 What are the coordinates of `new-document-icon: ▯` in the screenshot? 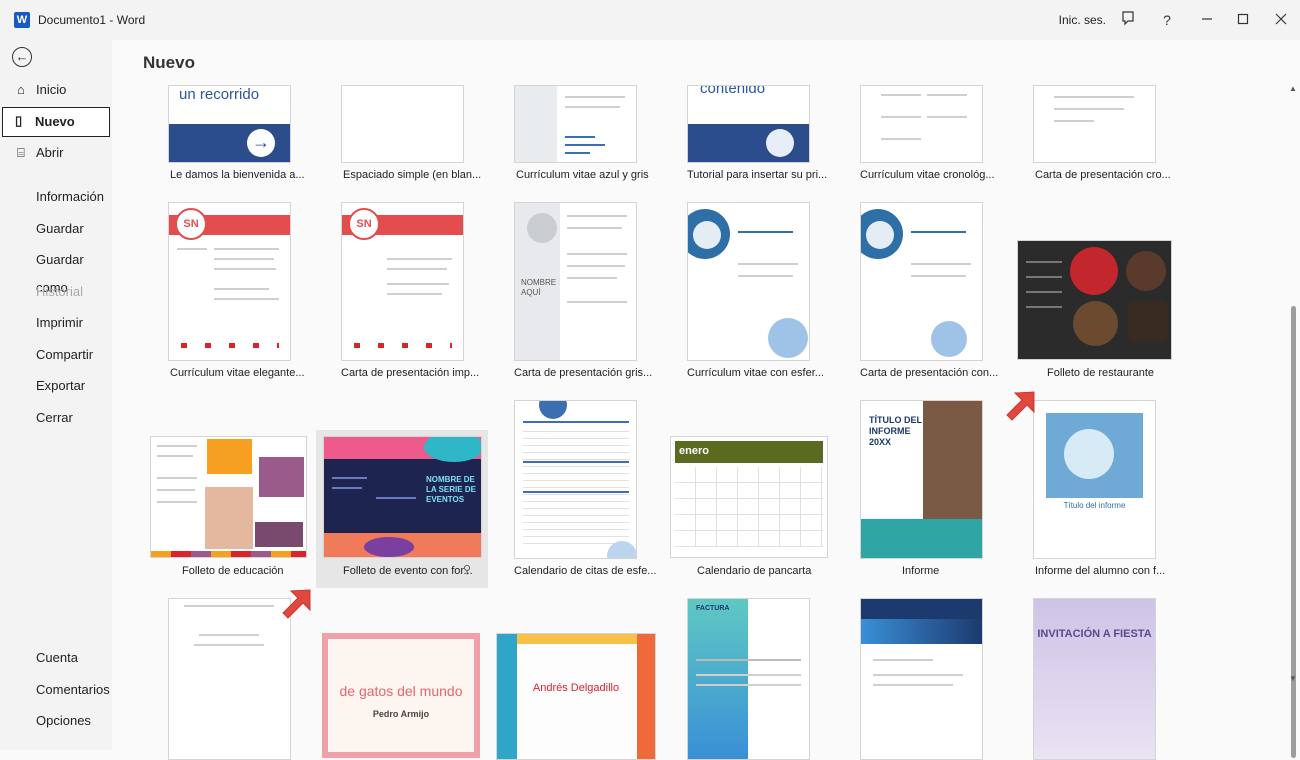 It's located at (19, 120).